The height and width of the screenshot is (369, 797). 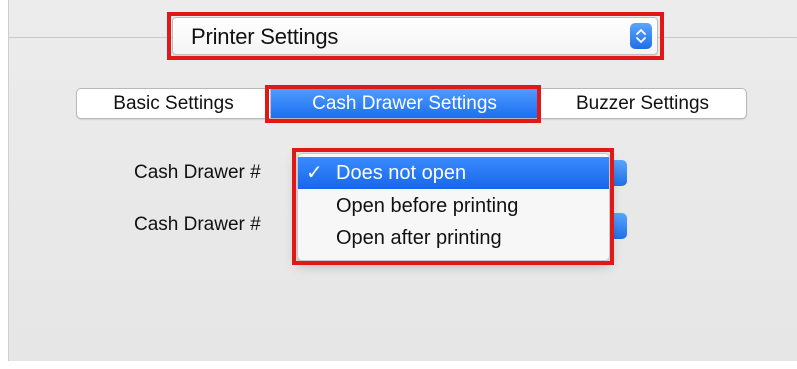 I want to click on menu-item-does-not-open: ✓ Does not open, so click(x=453, y=173).